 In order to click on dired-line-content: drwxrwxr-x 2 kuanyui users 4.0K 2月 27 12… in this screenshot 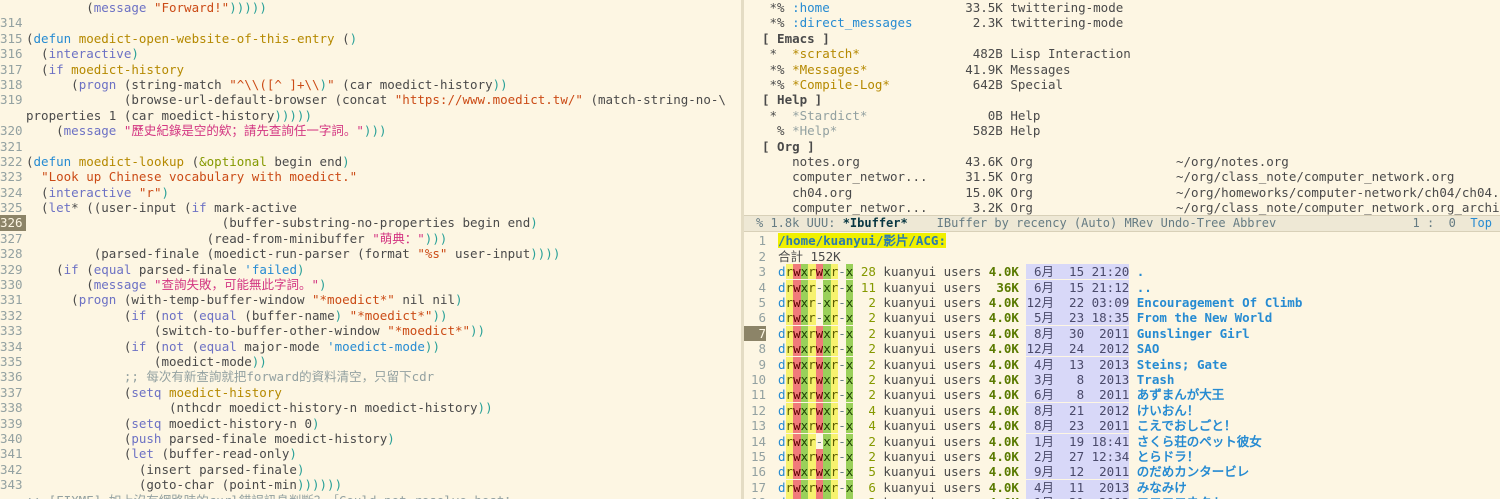, I will do `click(989, 456)`.